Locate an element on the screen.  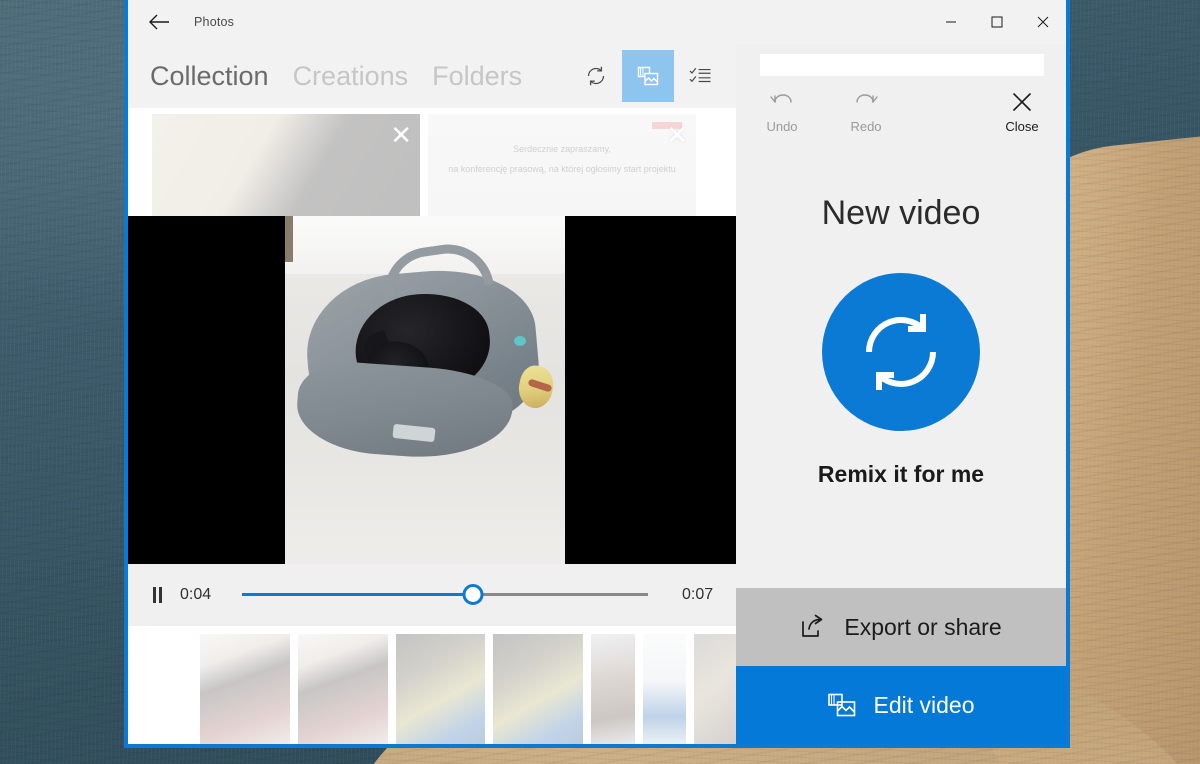
scene-teal-detail is located at coordinates (520, 341).